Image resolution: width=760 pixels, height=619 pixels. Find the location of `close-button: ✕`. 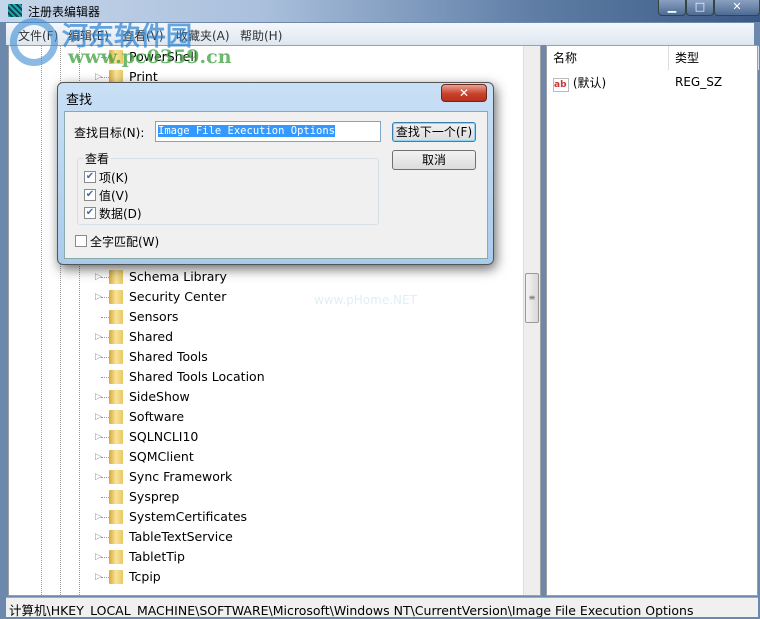

close-button: ✕ is located at coordinates (737, 8).